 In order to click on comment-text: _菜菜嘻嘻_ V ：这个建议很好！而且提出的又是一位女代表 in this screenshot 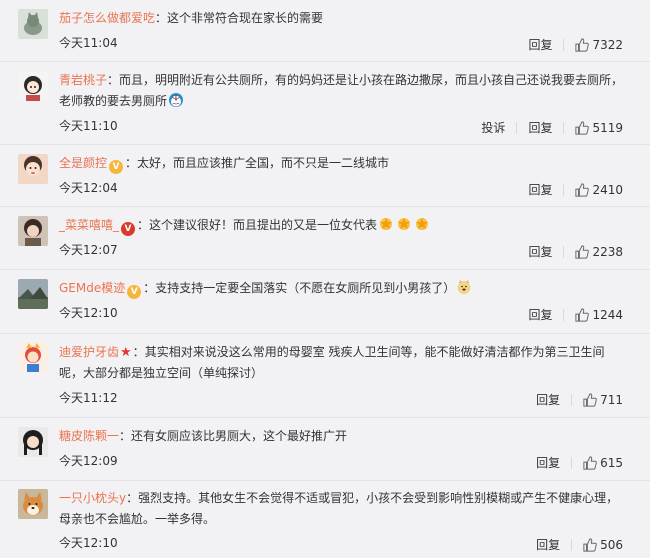, I will do `click(344, 225)`.